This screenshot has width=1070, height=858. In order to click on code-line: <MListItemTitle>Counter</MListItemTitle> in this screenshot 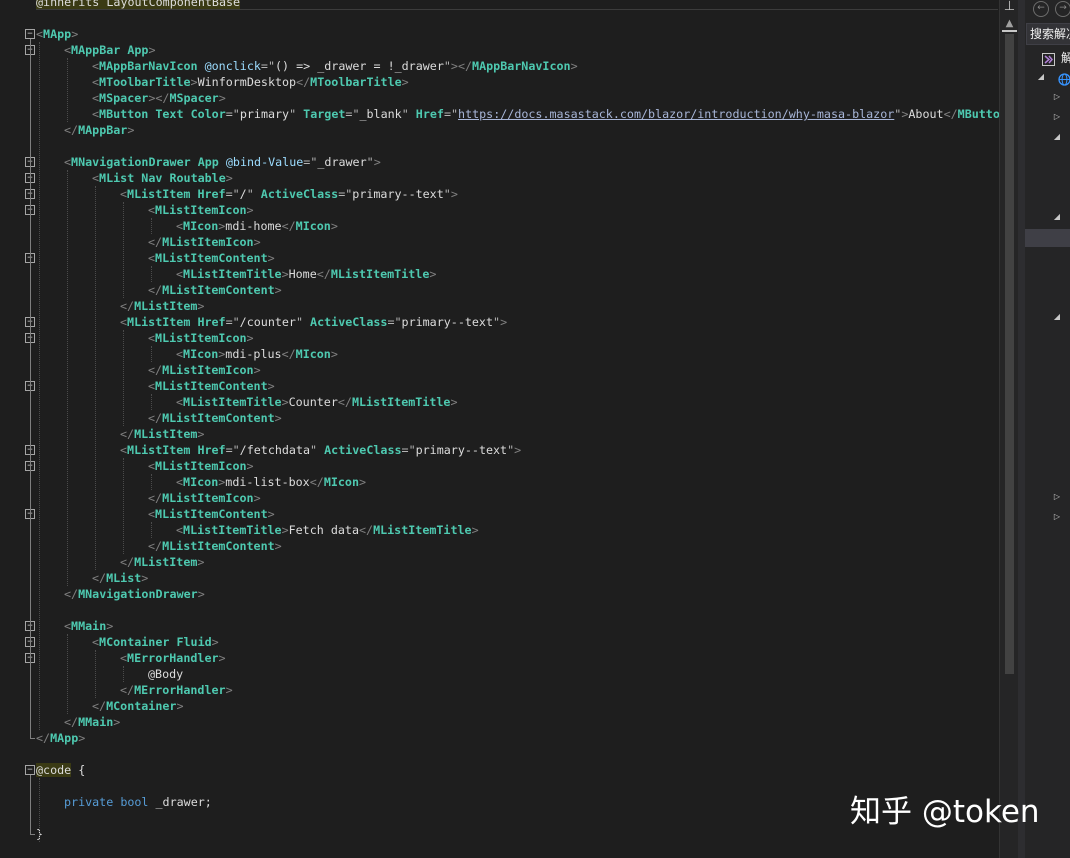, I will do `click(317, 402)`.